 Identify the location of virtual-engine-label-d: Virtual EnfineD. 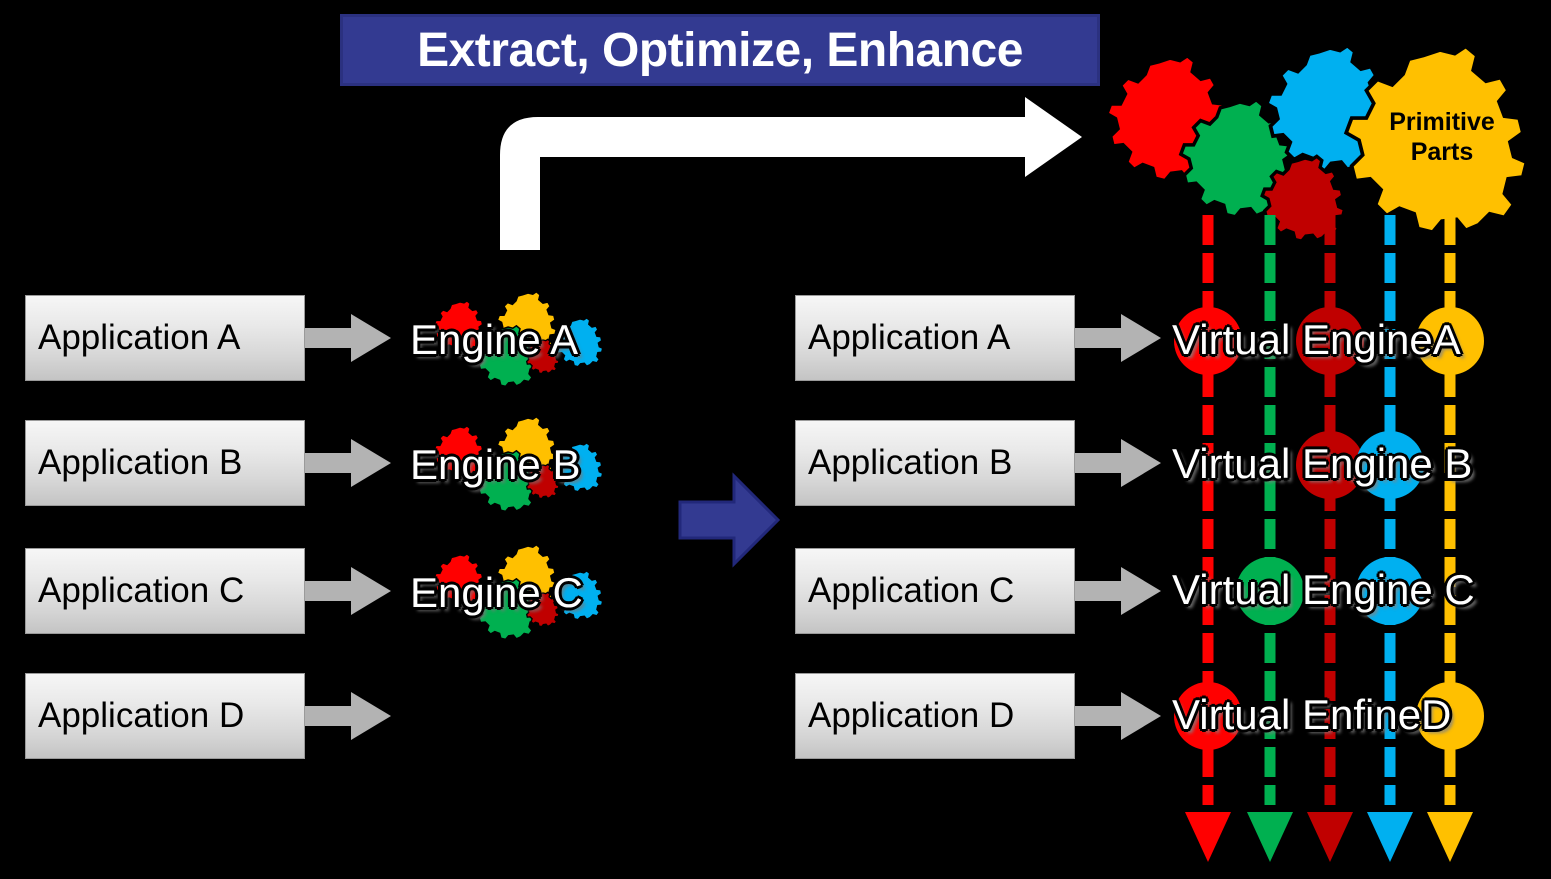
(1312, 714).